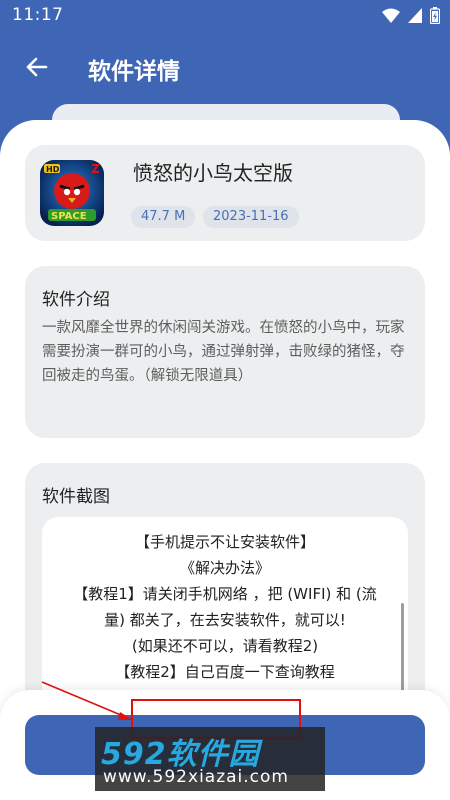 This screenshot has width=450, height=800. Describe the element at coordinates (435, 15) in the screenshot. I see `battery-icon` at that location.